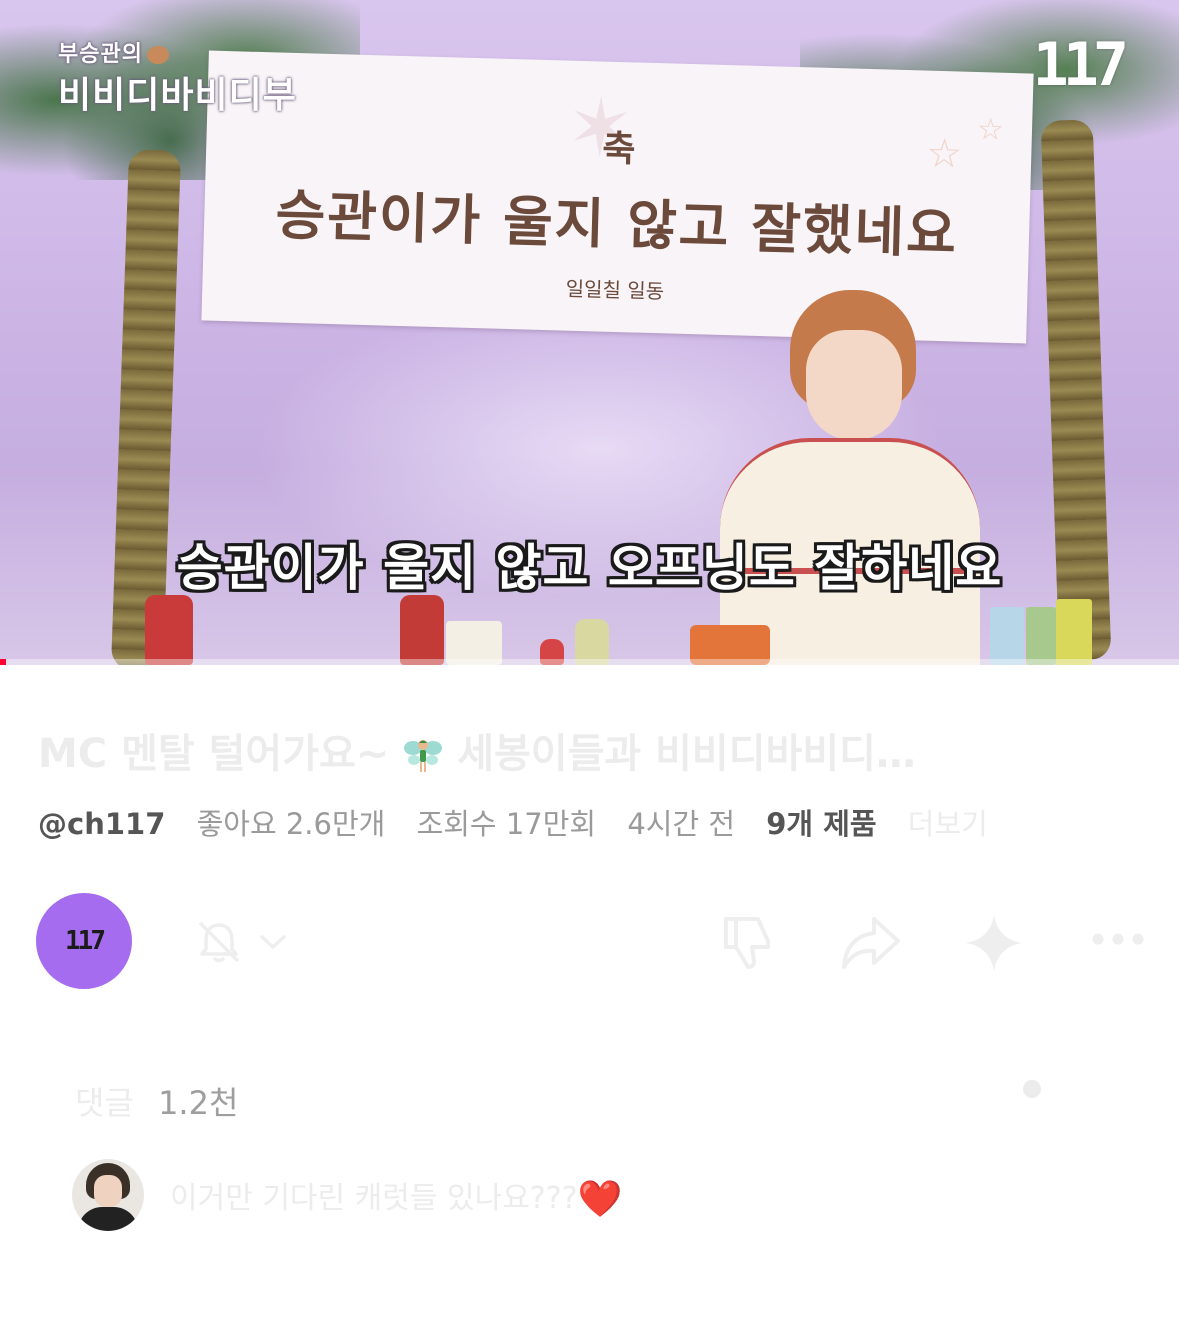 The width and height of the screenshot is (1179, 1318). What do you see at coordinates (589, 568) in the screenshot?
I see `video-subtitle: 승관이가 울지 않고 오프닝도 잘하네요` at bounding box center [589, 568].